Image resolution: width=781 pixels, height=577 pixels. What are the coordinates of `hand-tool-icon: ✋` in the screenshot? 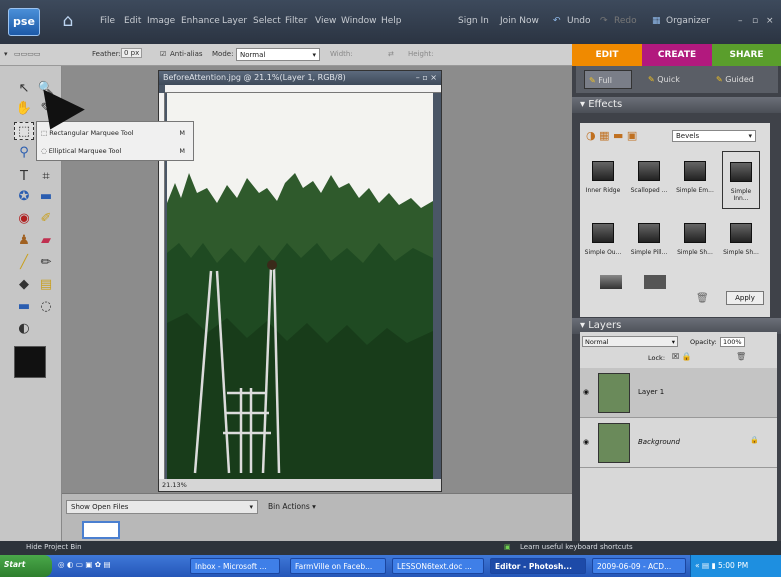 It's located at (24, 109).